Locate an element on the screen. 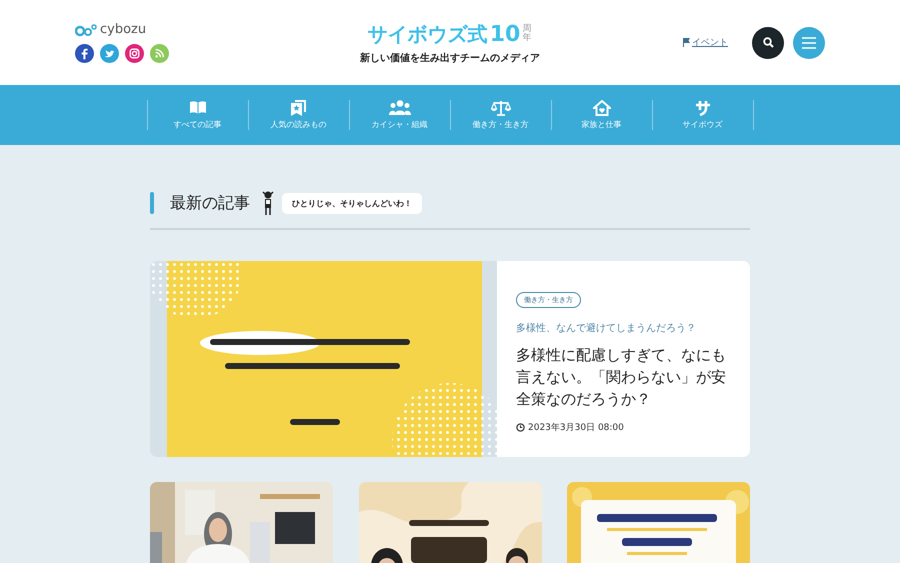 This screenshot has height=563, width=900. nav-item: 家族と仕事 is located at coordinates (601, 115).